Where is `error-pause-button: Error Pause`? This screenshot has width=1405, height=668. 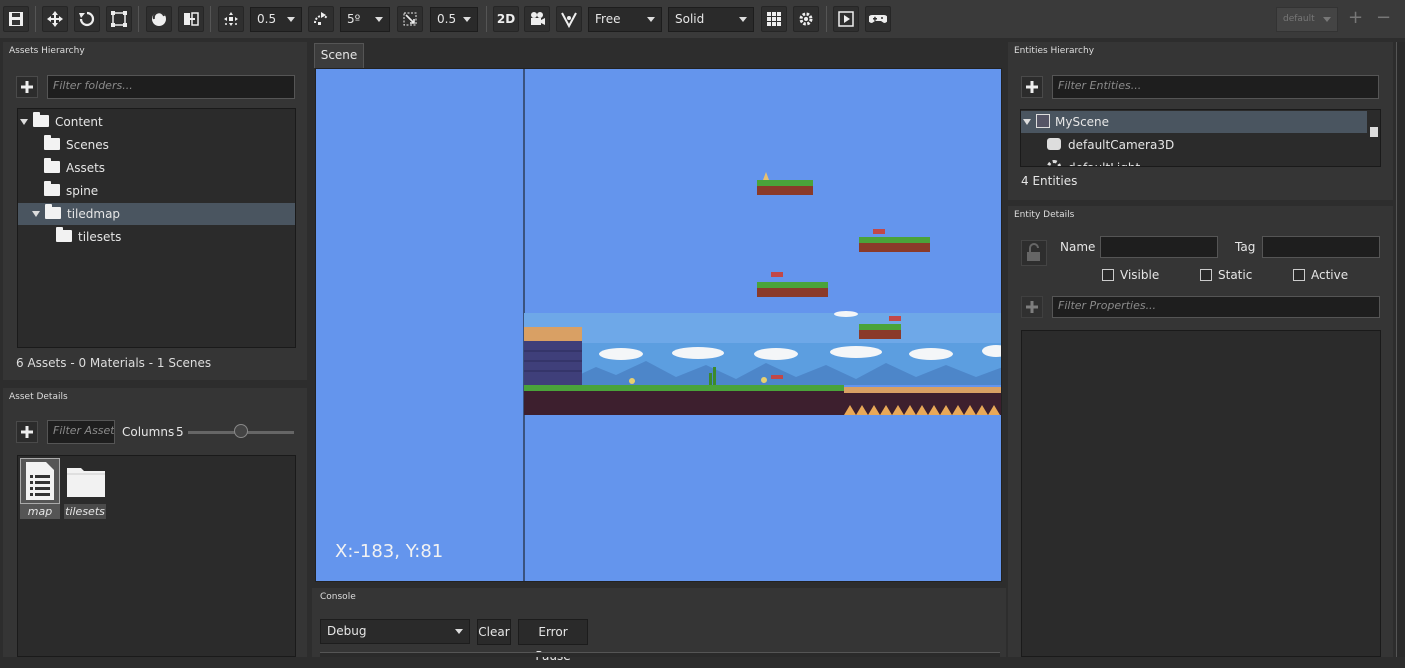
error-pause-button: Error Pause is located at coordinates (553, 641).